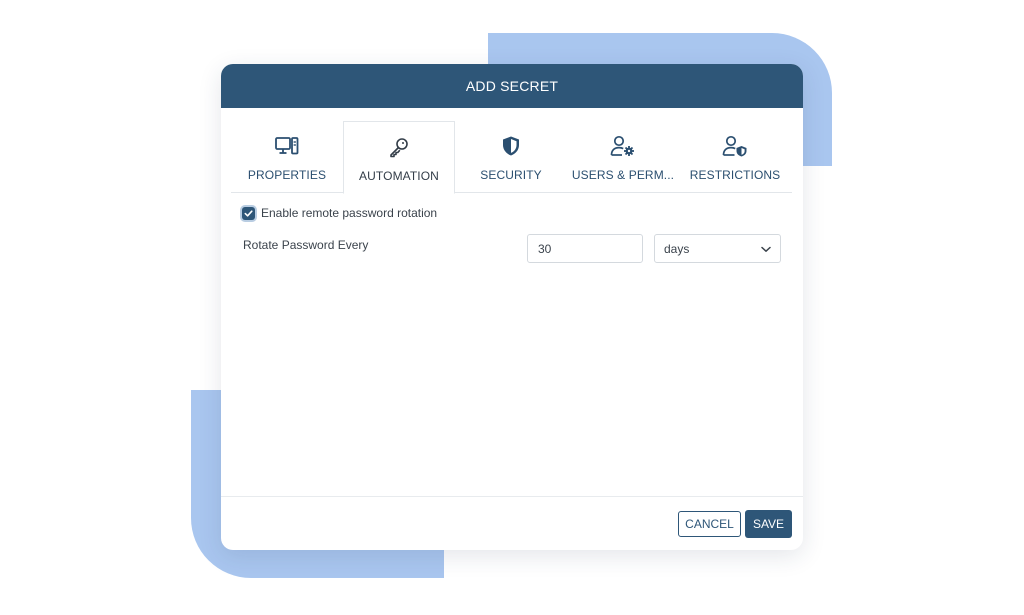 Image resolution: width=1024 pixels, height=615 pixels. What do you see at coordinates (766, 249) in the screenshot?
I see `chevron-down-icon` at bounding box center [766, 249].